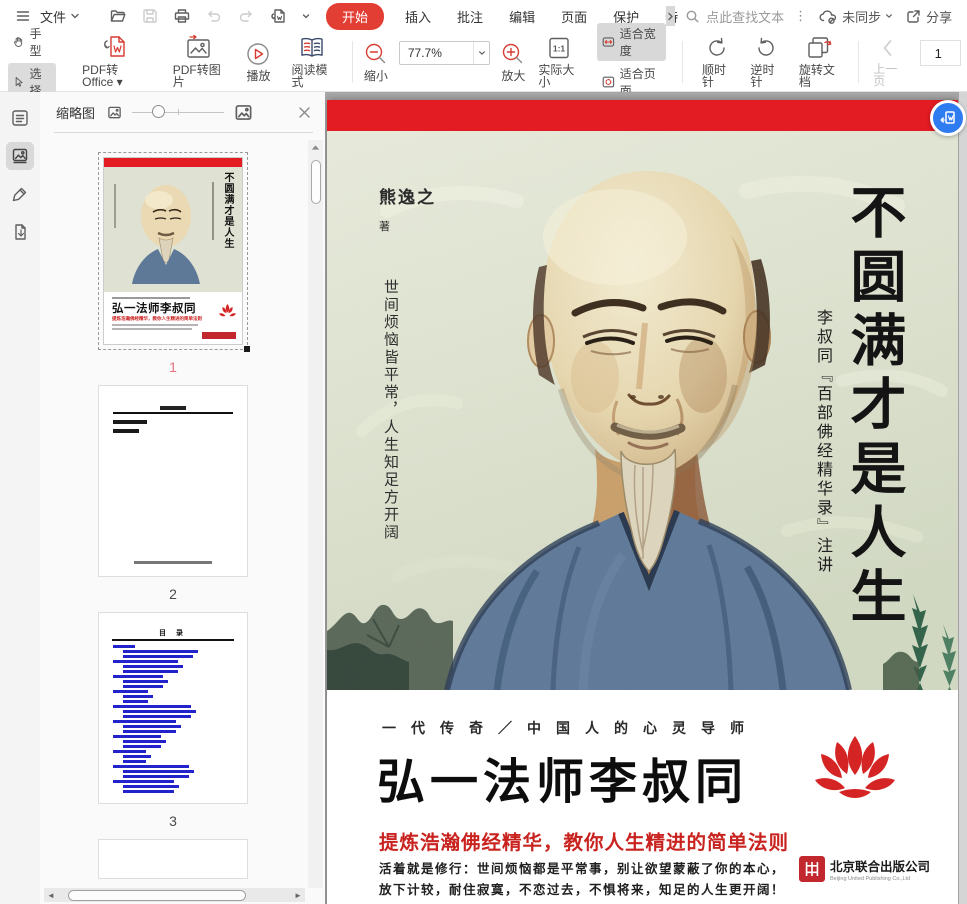 Image resolution: width=967 pixels, height=904 pixels. What do you see at coordinates (692, 16) in the screenshot?
I see `search-icon` at bounding box center [692, 16].